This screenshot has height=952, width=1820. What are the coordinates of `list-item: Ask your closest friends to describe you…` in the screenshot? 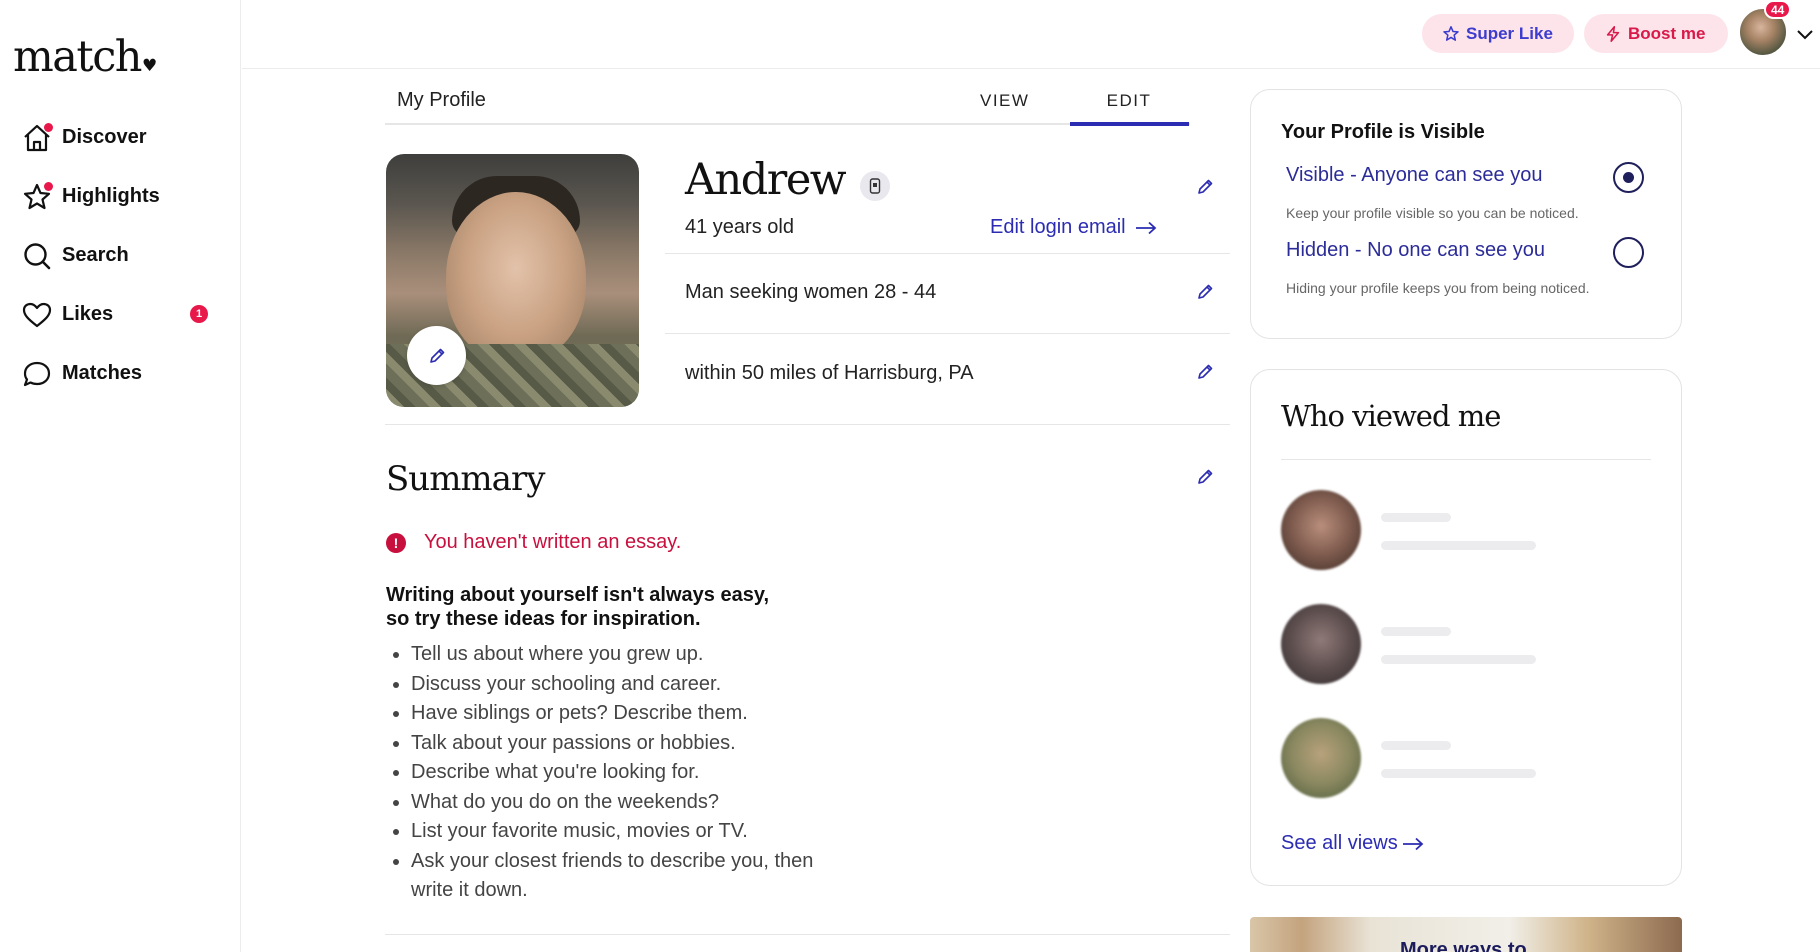 It's located at (621, 876).